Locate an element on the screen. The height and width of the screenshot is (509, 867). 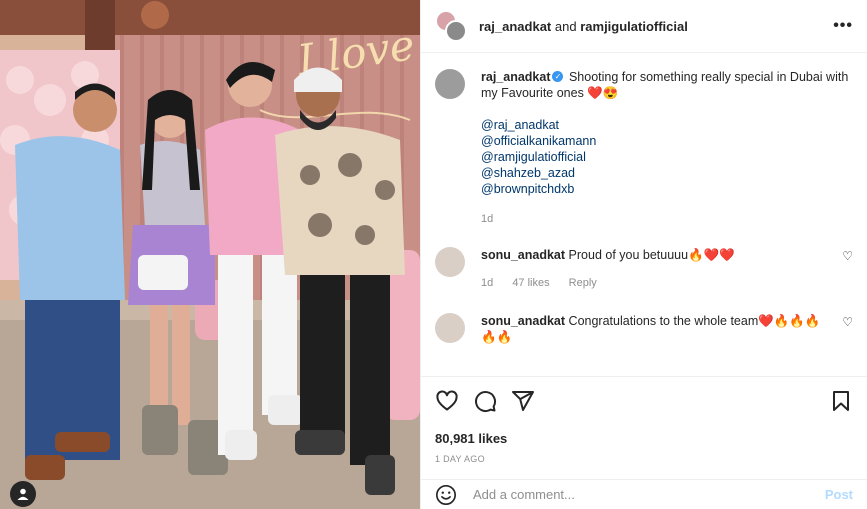
comment-time: 1d is located at coordinates (487, 283).